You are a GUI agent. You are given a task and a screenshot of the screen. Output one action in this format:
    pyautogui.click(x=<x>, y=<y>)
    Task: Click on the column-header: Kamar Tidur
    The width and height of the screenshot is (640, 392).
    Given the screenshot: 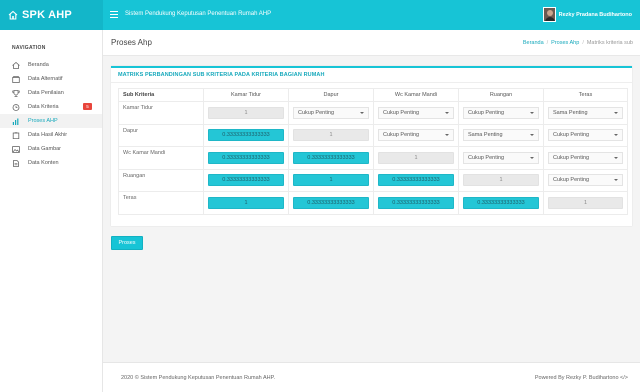 What is the action you would take?
    pyautogui.click(x=246, y=95)
    